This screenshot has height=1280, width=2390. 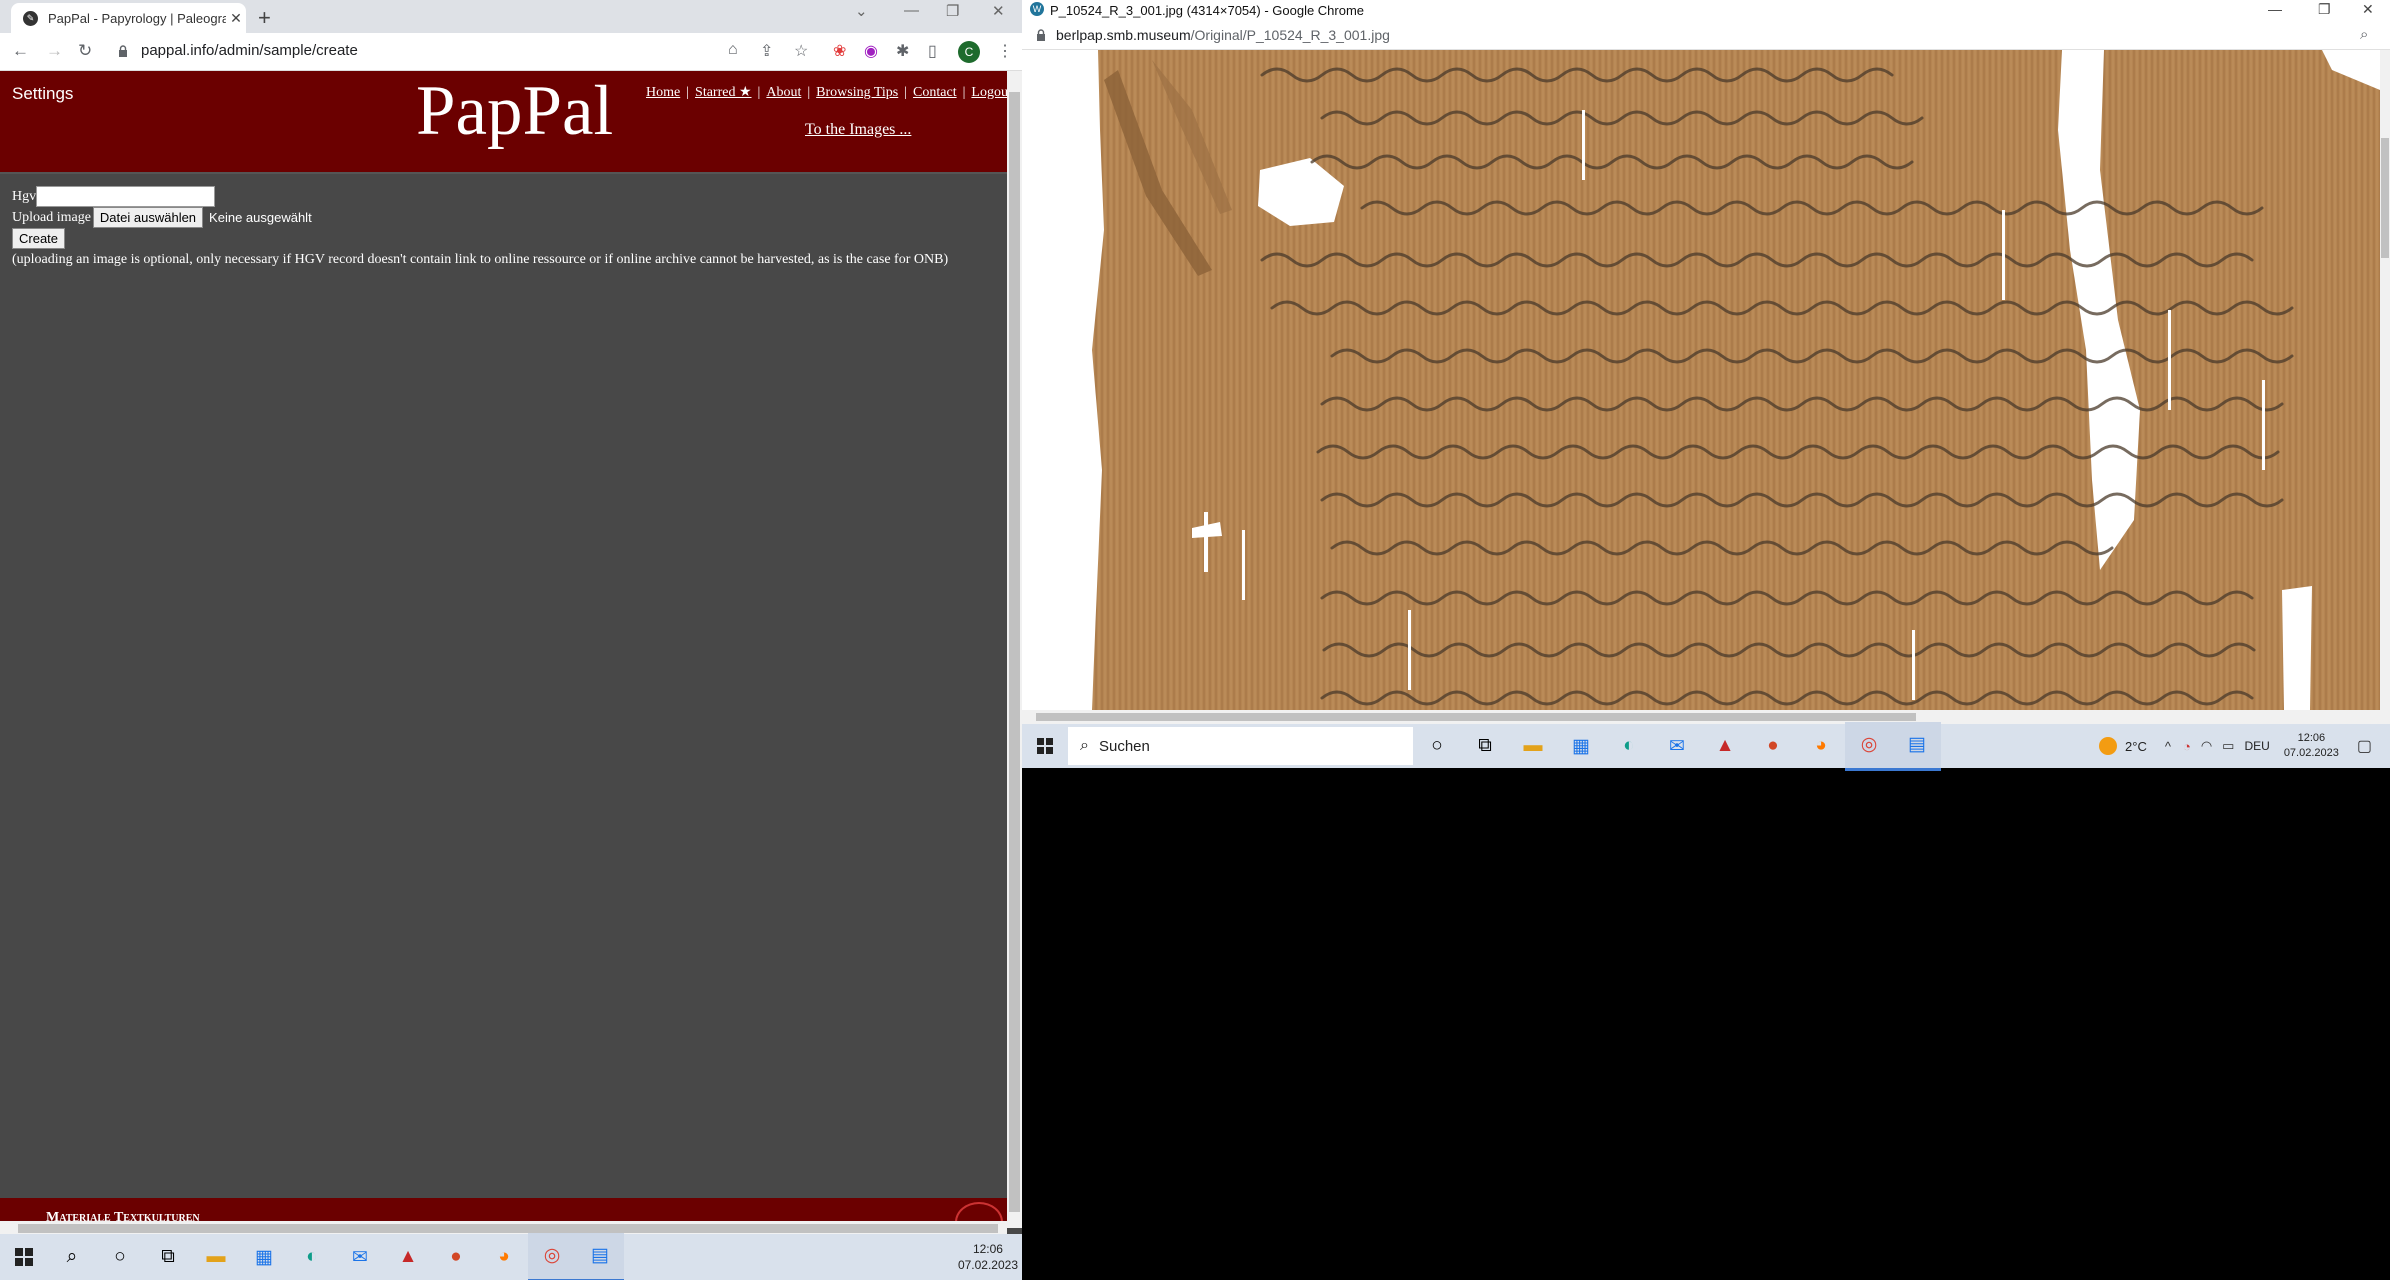 I want to click on horizontal-scrollbar, so click(x=1706, y=717).